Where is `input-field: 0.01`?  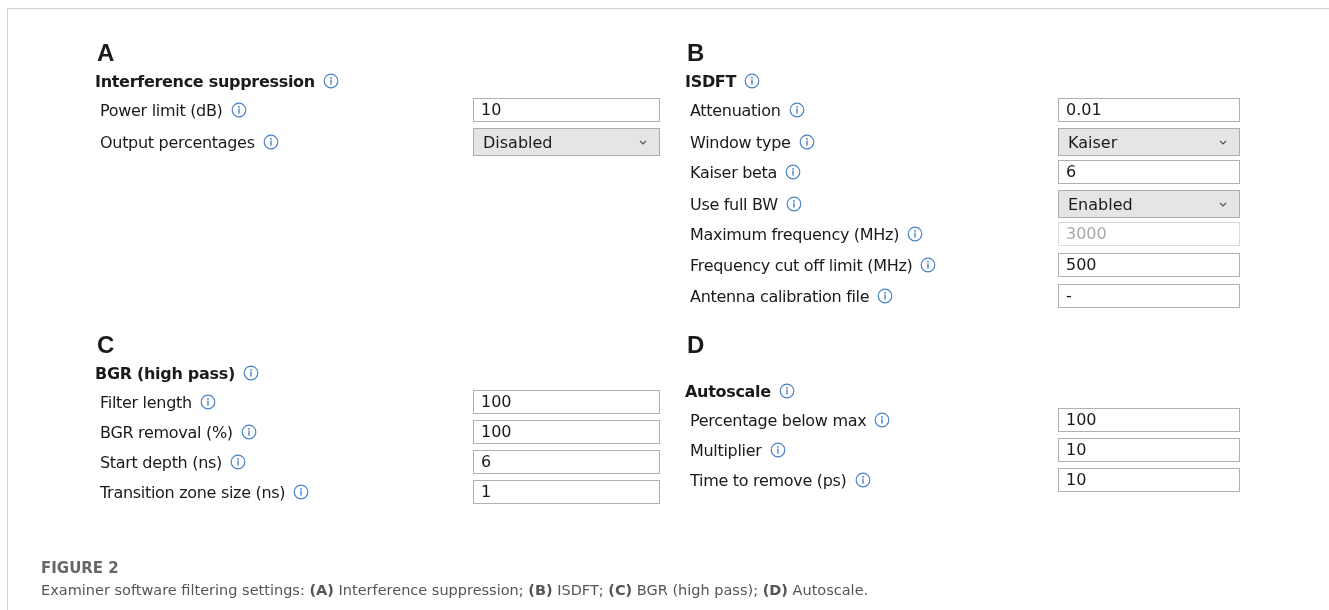
input-field: 0.01 is located at coordinates (1149, 110).